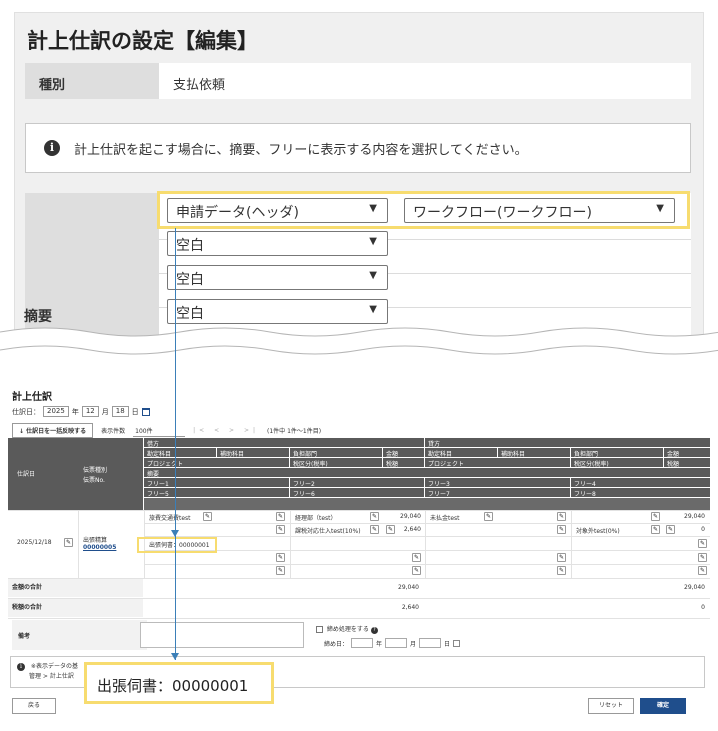 The width and height of the screenshot is (718, 731). I want to click on reset-button: リセット, so click(611, 706).